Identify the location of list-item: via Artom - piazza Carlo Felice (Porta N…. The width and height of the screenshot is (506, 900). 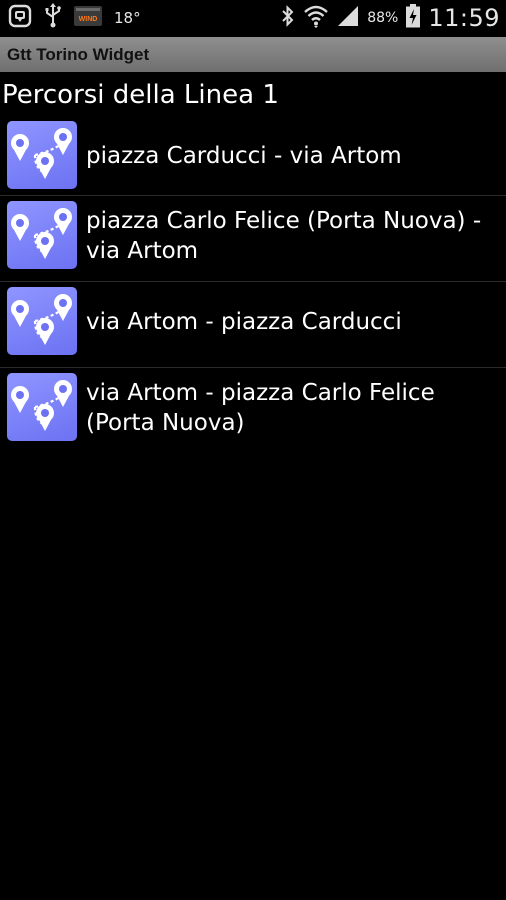
(253, 411).